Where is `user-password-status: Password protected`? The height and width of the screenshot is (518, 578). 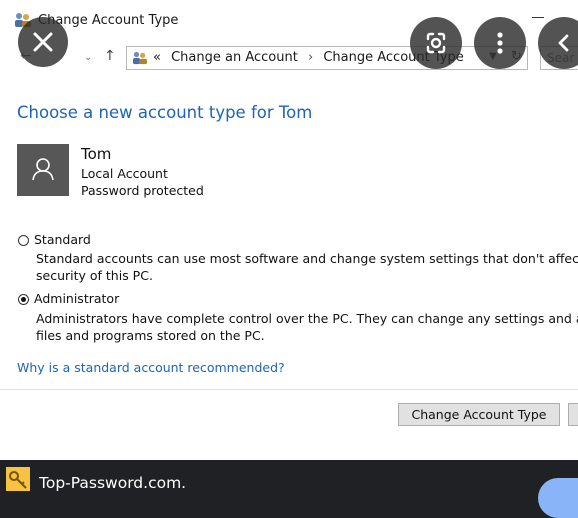 user-password-status: Password protected is located at coordinates (142, 190).